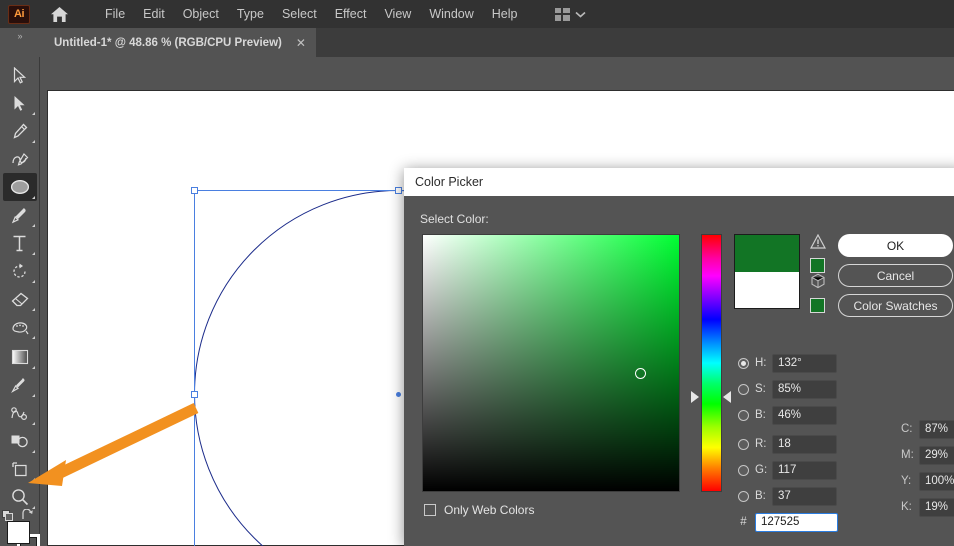 This screenshot has height=546, width=954. I want to click on hex-input, so click(796, 522).